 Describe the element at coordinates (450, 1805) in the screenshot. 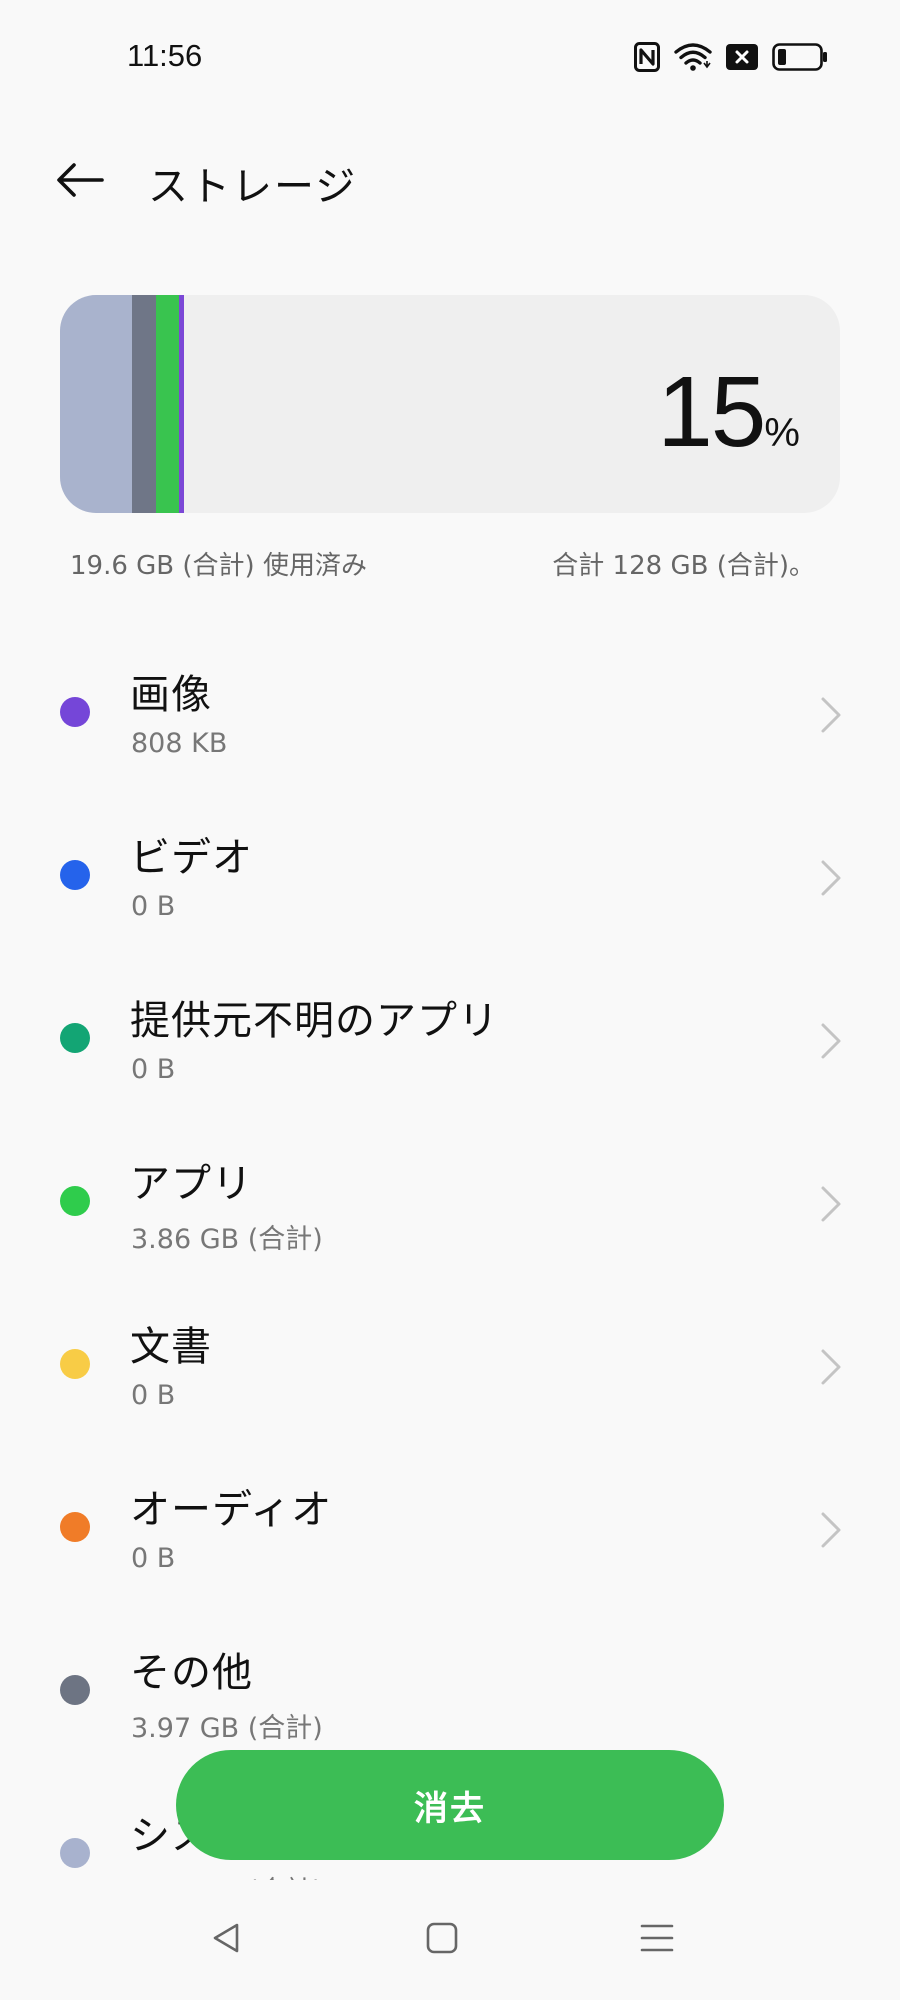

I see `clear-button: 消去` at that location.